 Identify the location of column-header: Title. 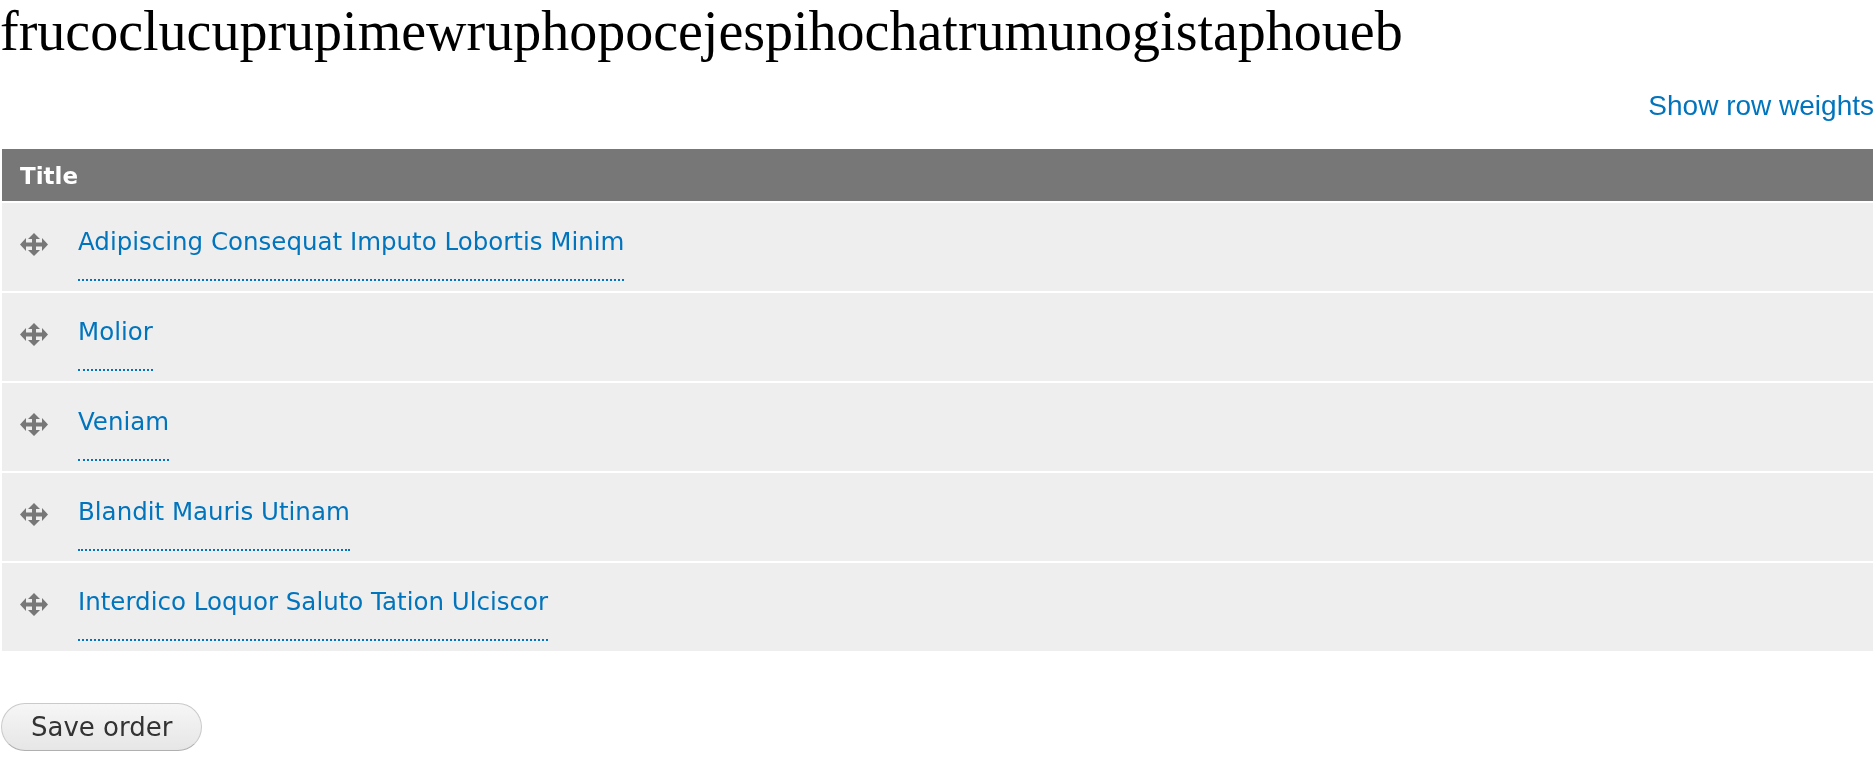
(937, 175).